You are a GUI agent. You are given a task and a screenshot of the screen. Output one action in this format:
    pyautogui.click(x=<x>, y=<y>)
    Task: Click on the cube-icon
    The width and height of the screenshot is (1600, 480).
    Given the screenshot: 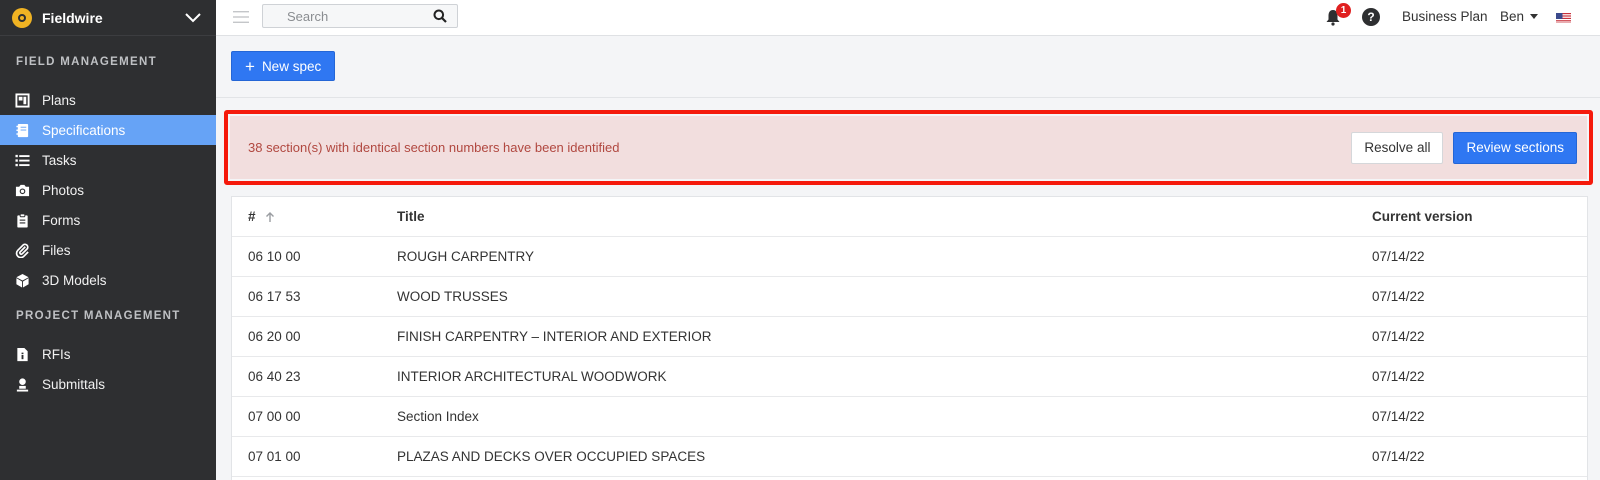 What is the action you would take?
    pyautogui.click(x=22, y=280)
    